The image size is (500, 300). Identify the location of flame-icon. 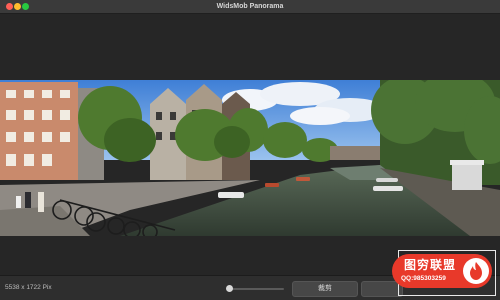
(476, 271).